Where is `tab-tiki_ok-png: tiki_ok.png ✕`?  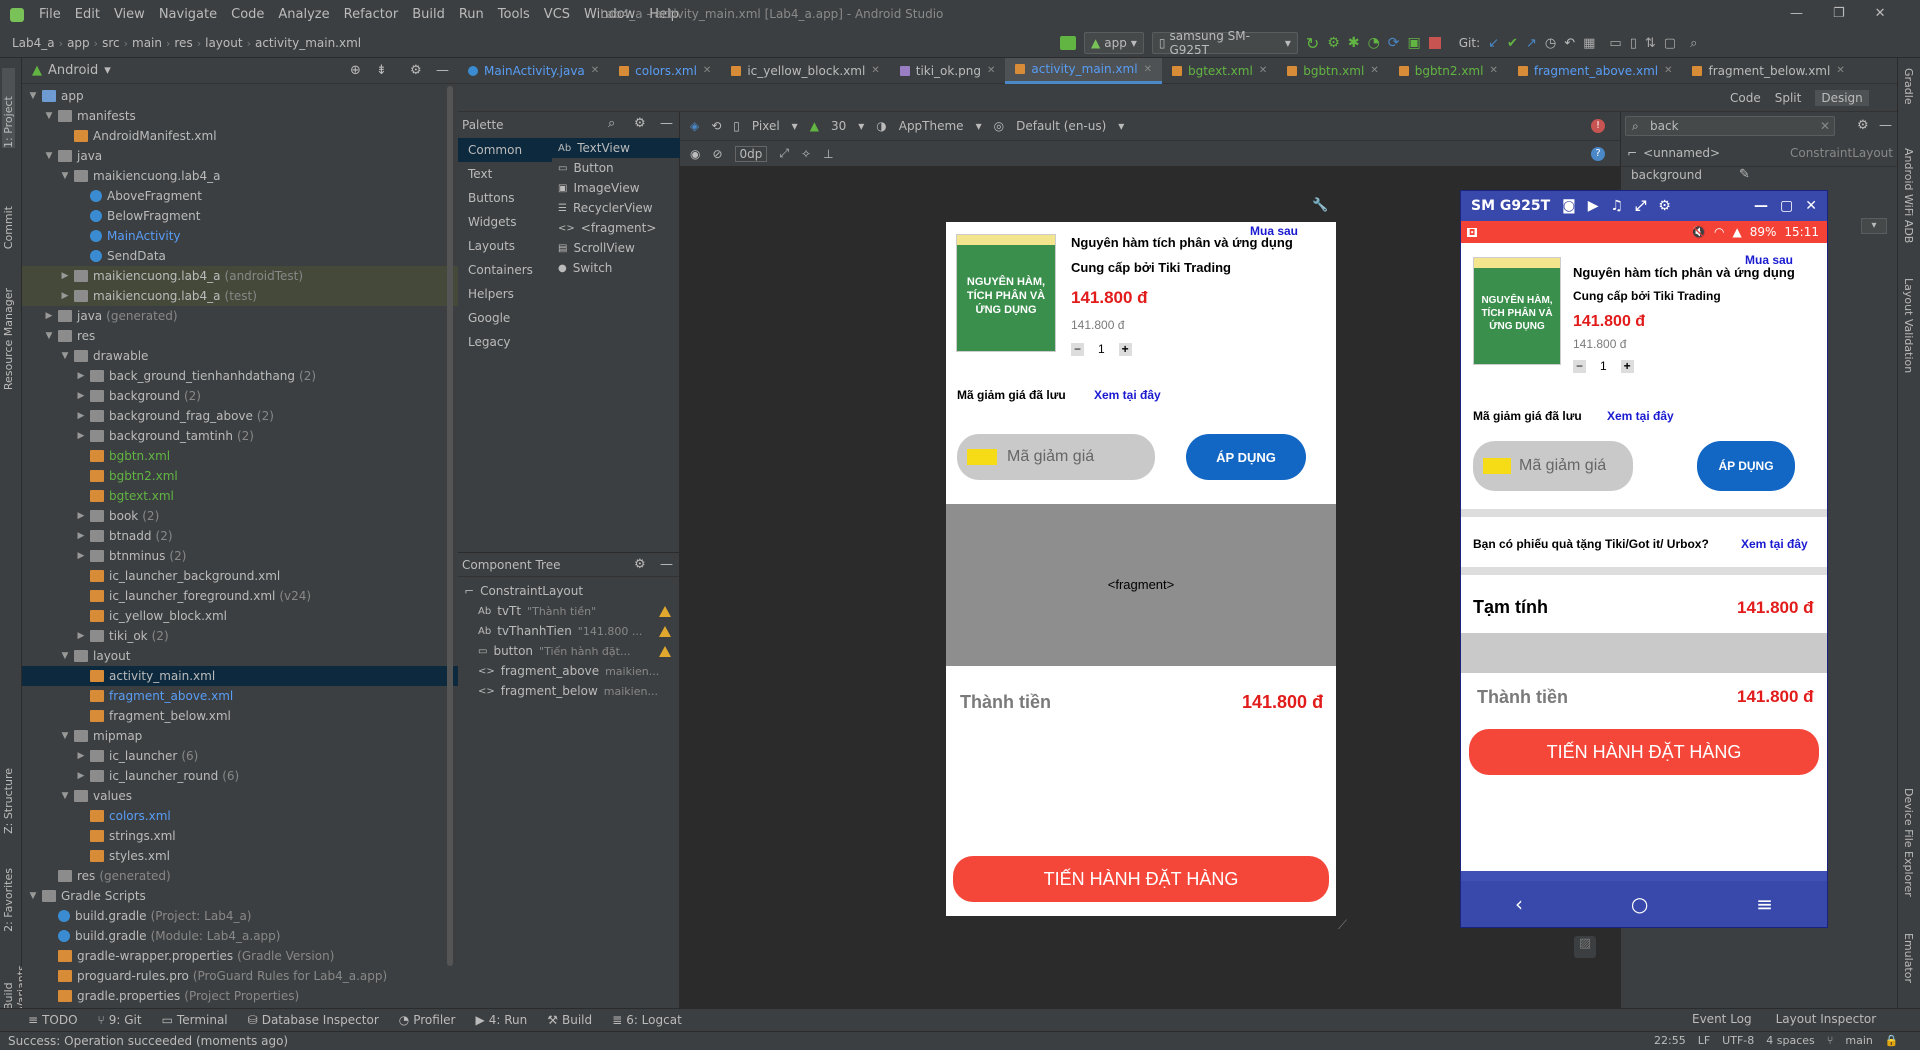
tab-tiki_ok-png: tiki_ok.png ✕ is located at coordinates (948, 71).